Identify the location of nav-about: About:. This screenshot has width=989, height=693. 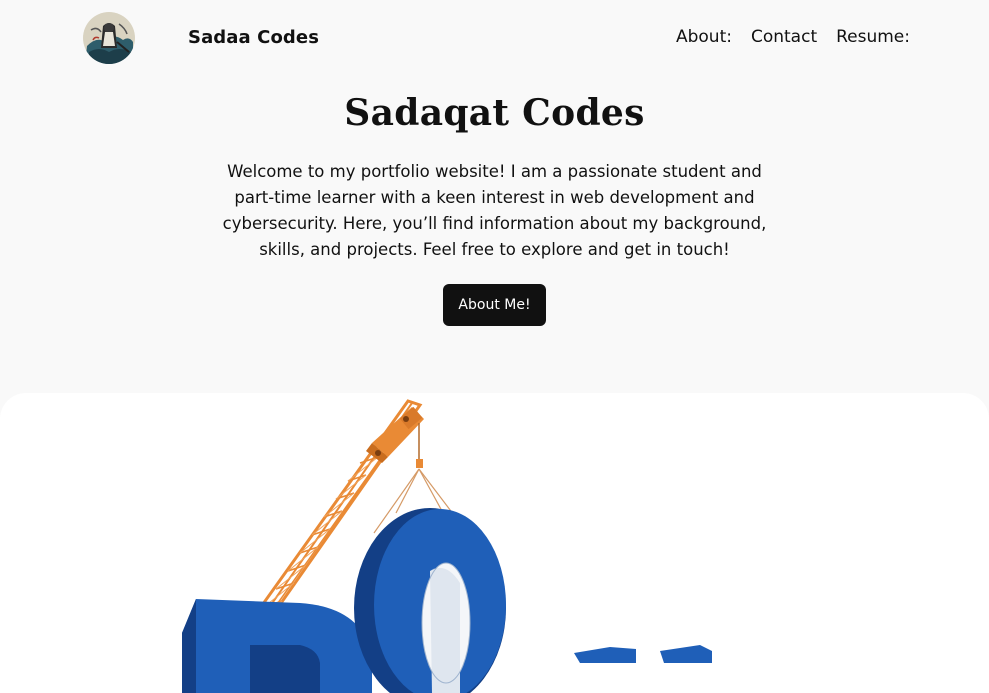
(704, 37).